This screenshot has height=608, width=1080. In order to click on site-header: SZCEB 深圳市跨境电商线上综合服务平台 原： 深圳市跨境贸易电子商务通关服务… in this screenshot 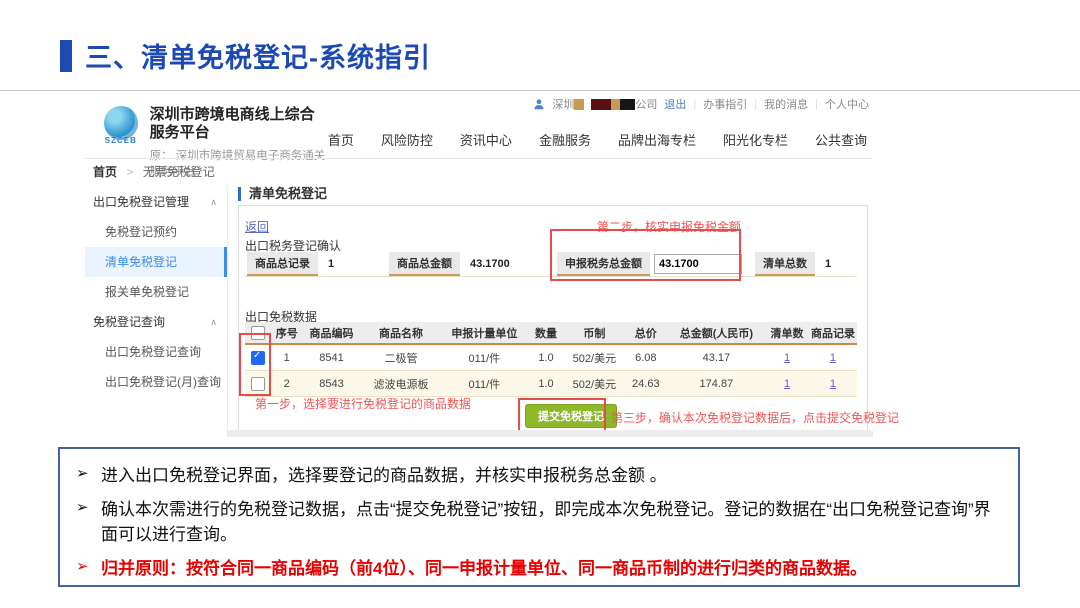, I will do `click(484, 142)`.